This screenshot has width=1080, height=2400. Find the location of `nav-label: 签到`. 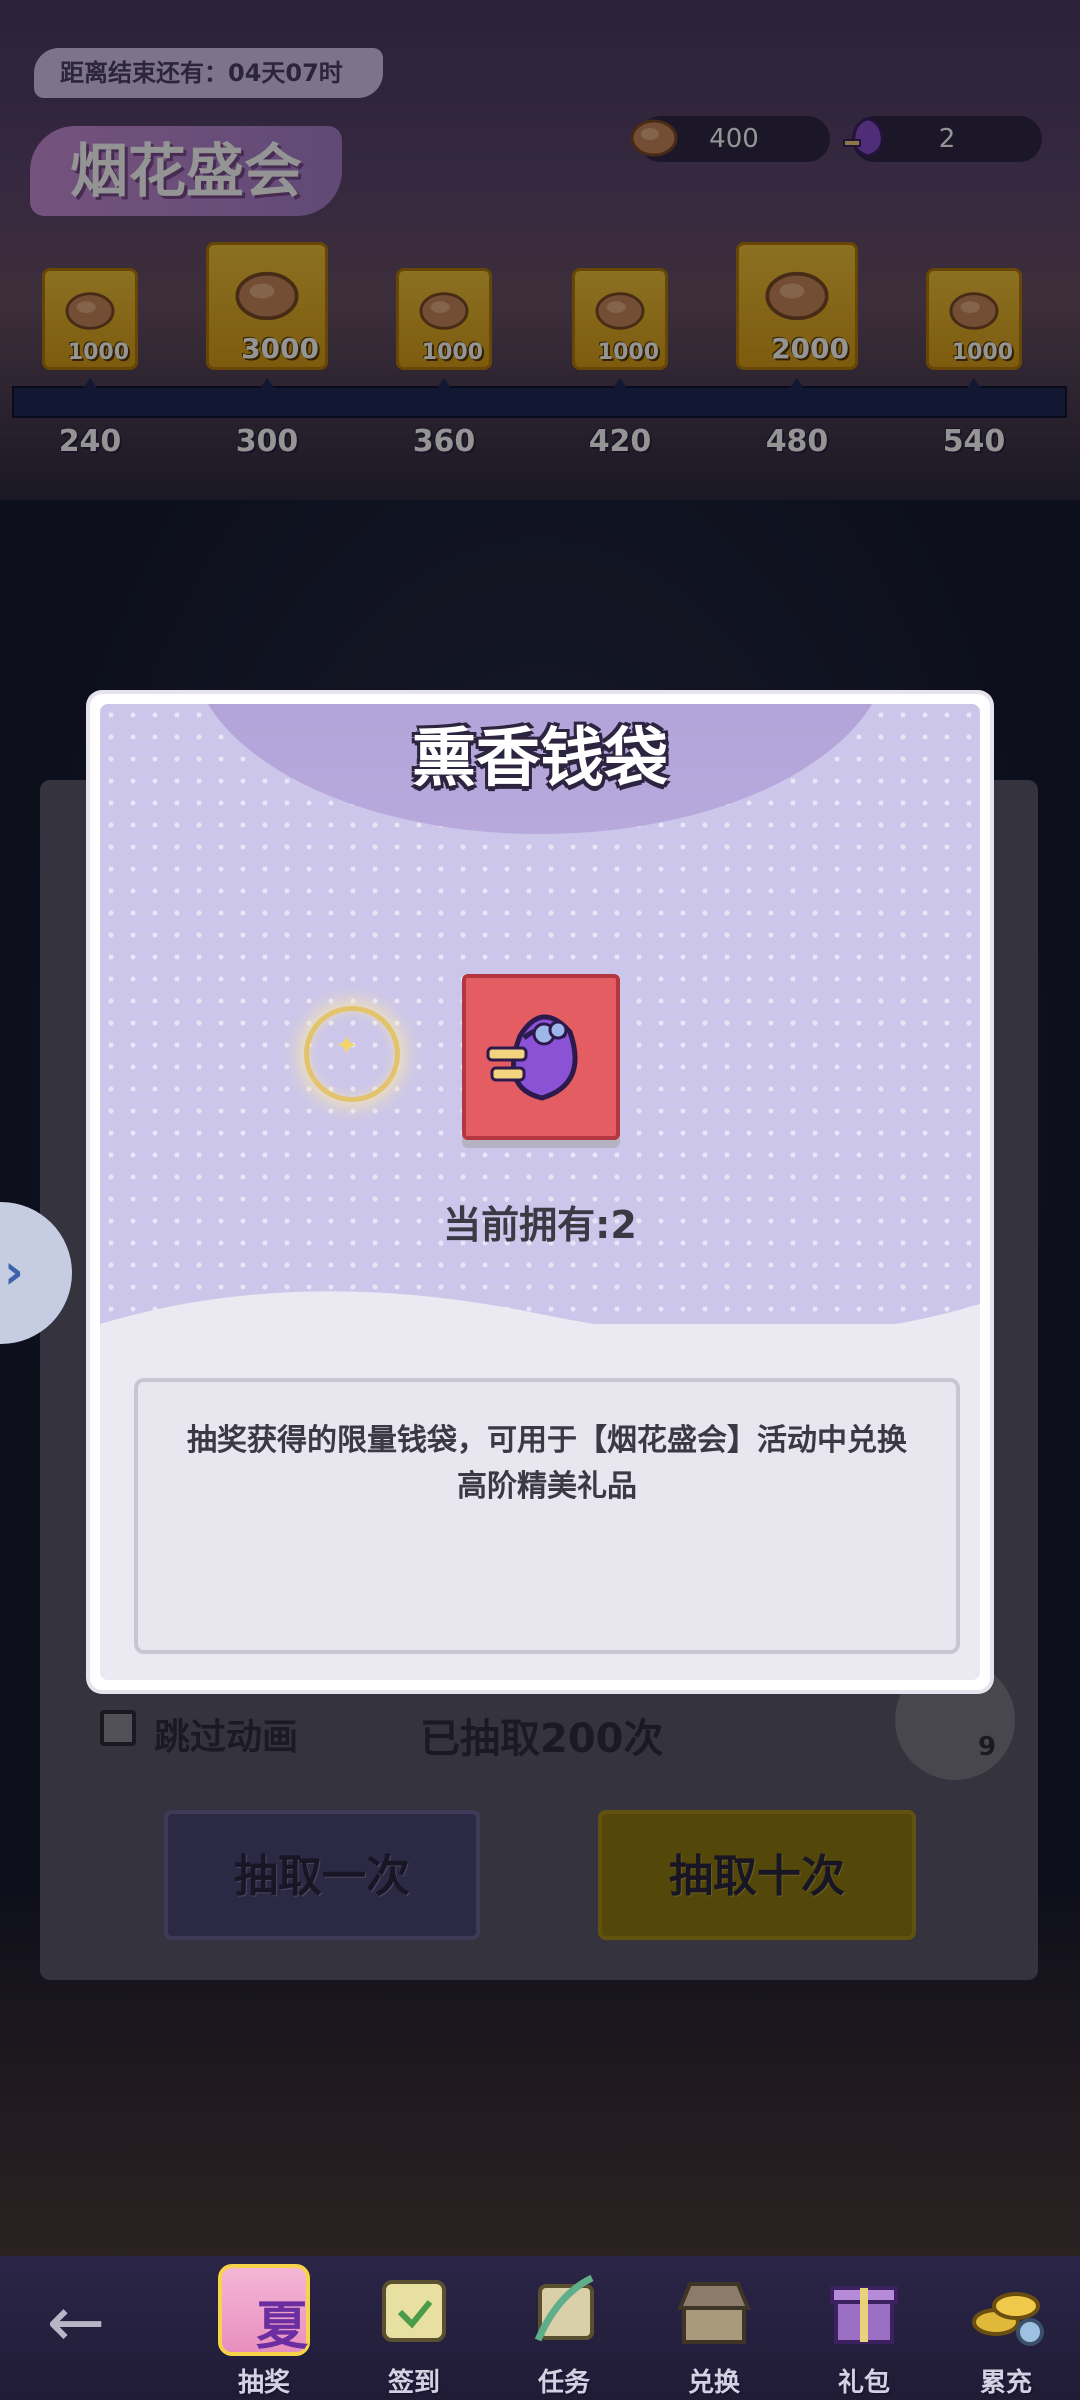

nav-label: 签到 is located at coordinates (413, 2383).